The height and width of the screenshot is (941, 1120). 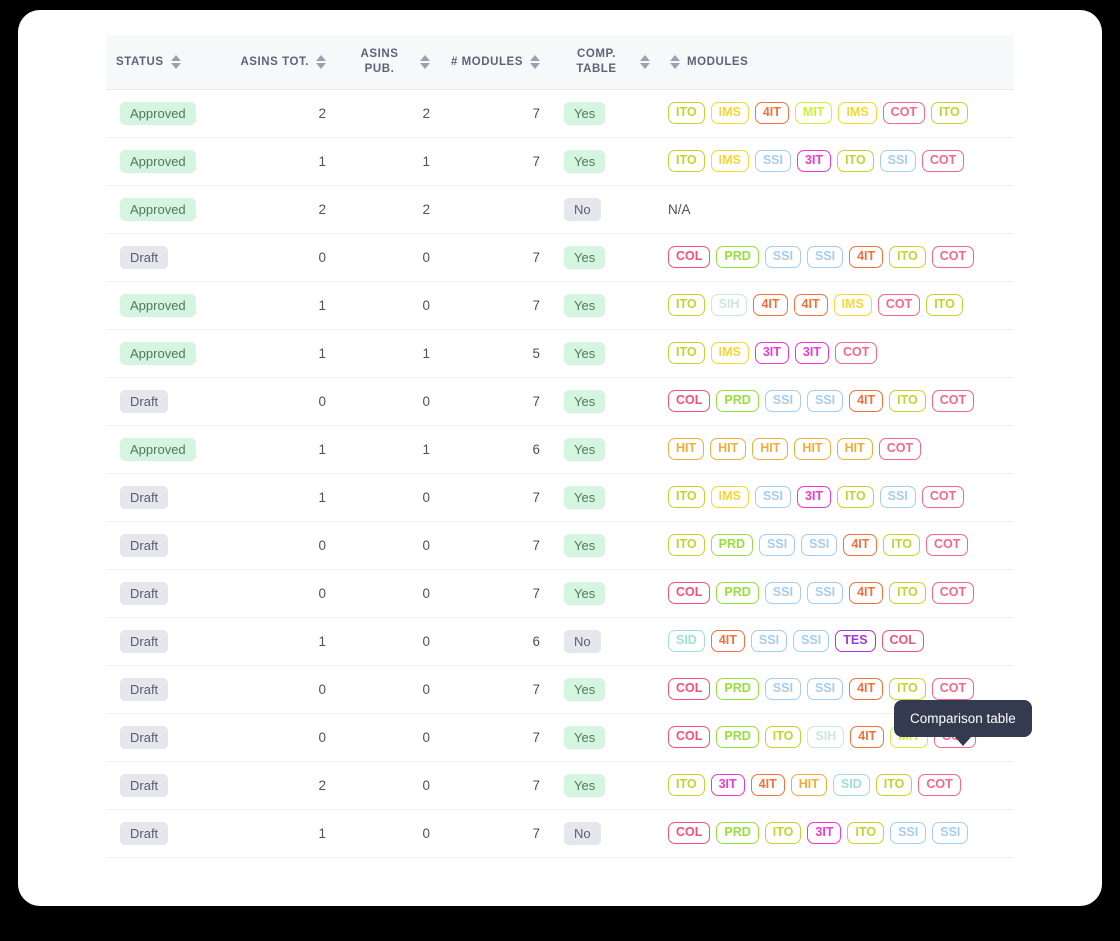 I want to click on table-row: Approved 2 2 7 Yes ITO IMS 4IT MIT IMS COT ITO, so click(x=560, y=113).